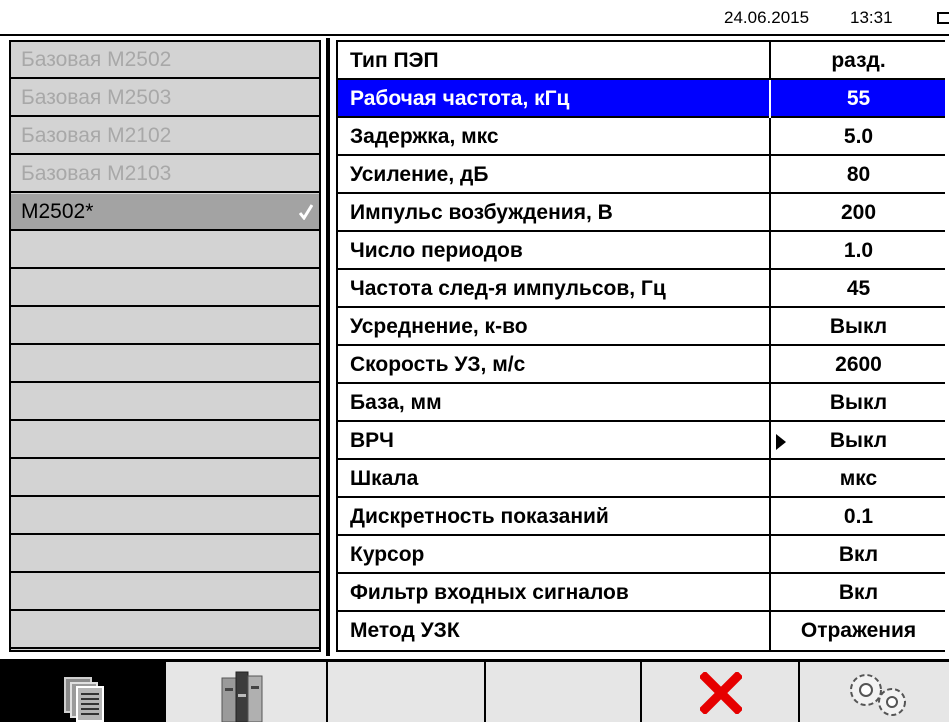 The width and height of the screenshot is (949, 722). I want to click on settings-gears-icon, so click(878, 695).